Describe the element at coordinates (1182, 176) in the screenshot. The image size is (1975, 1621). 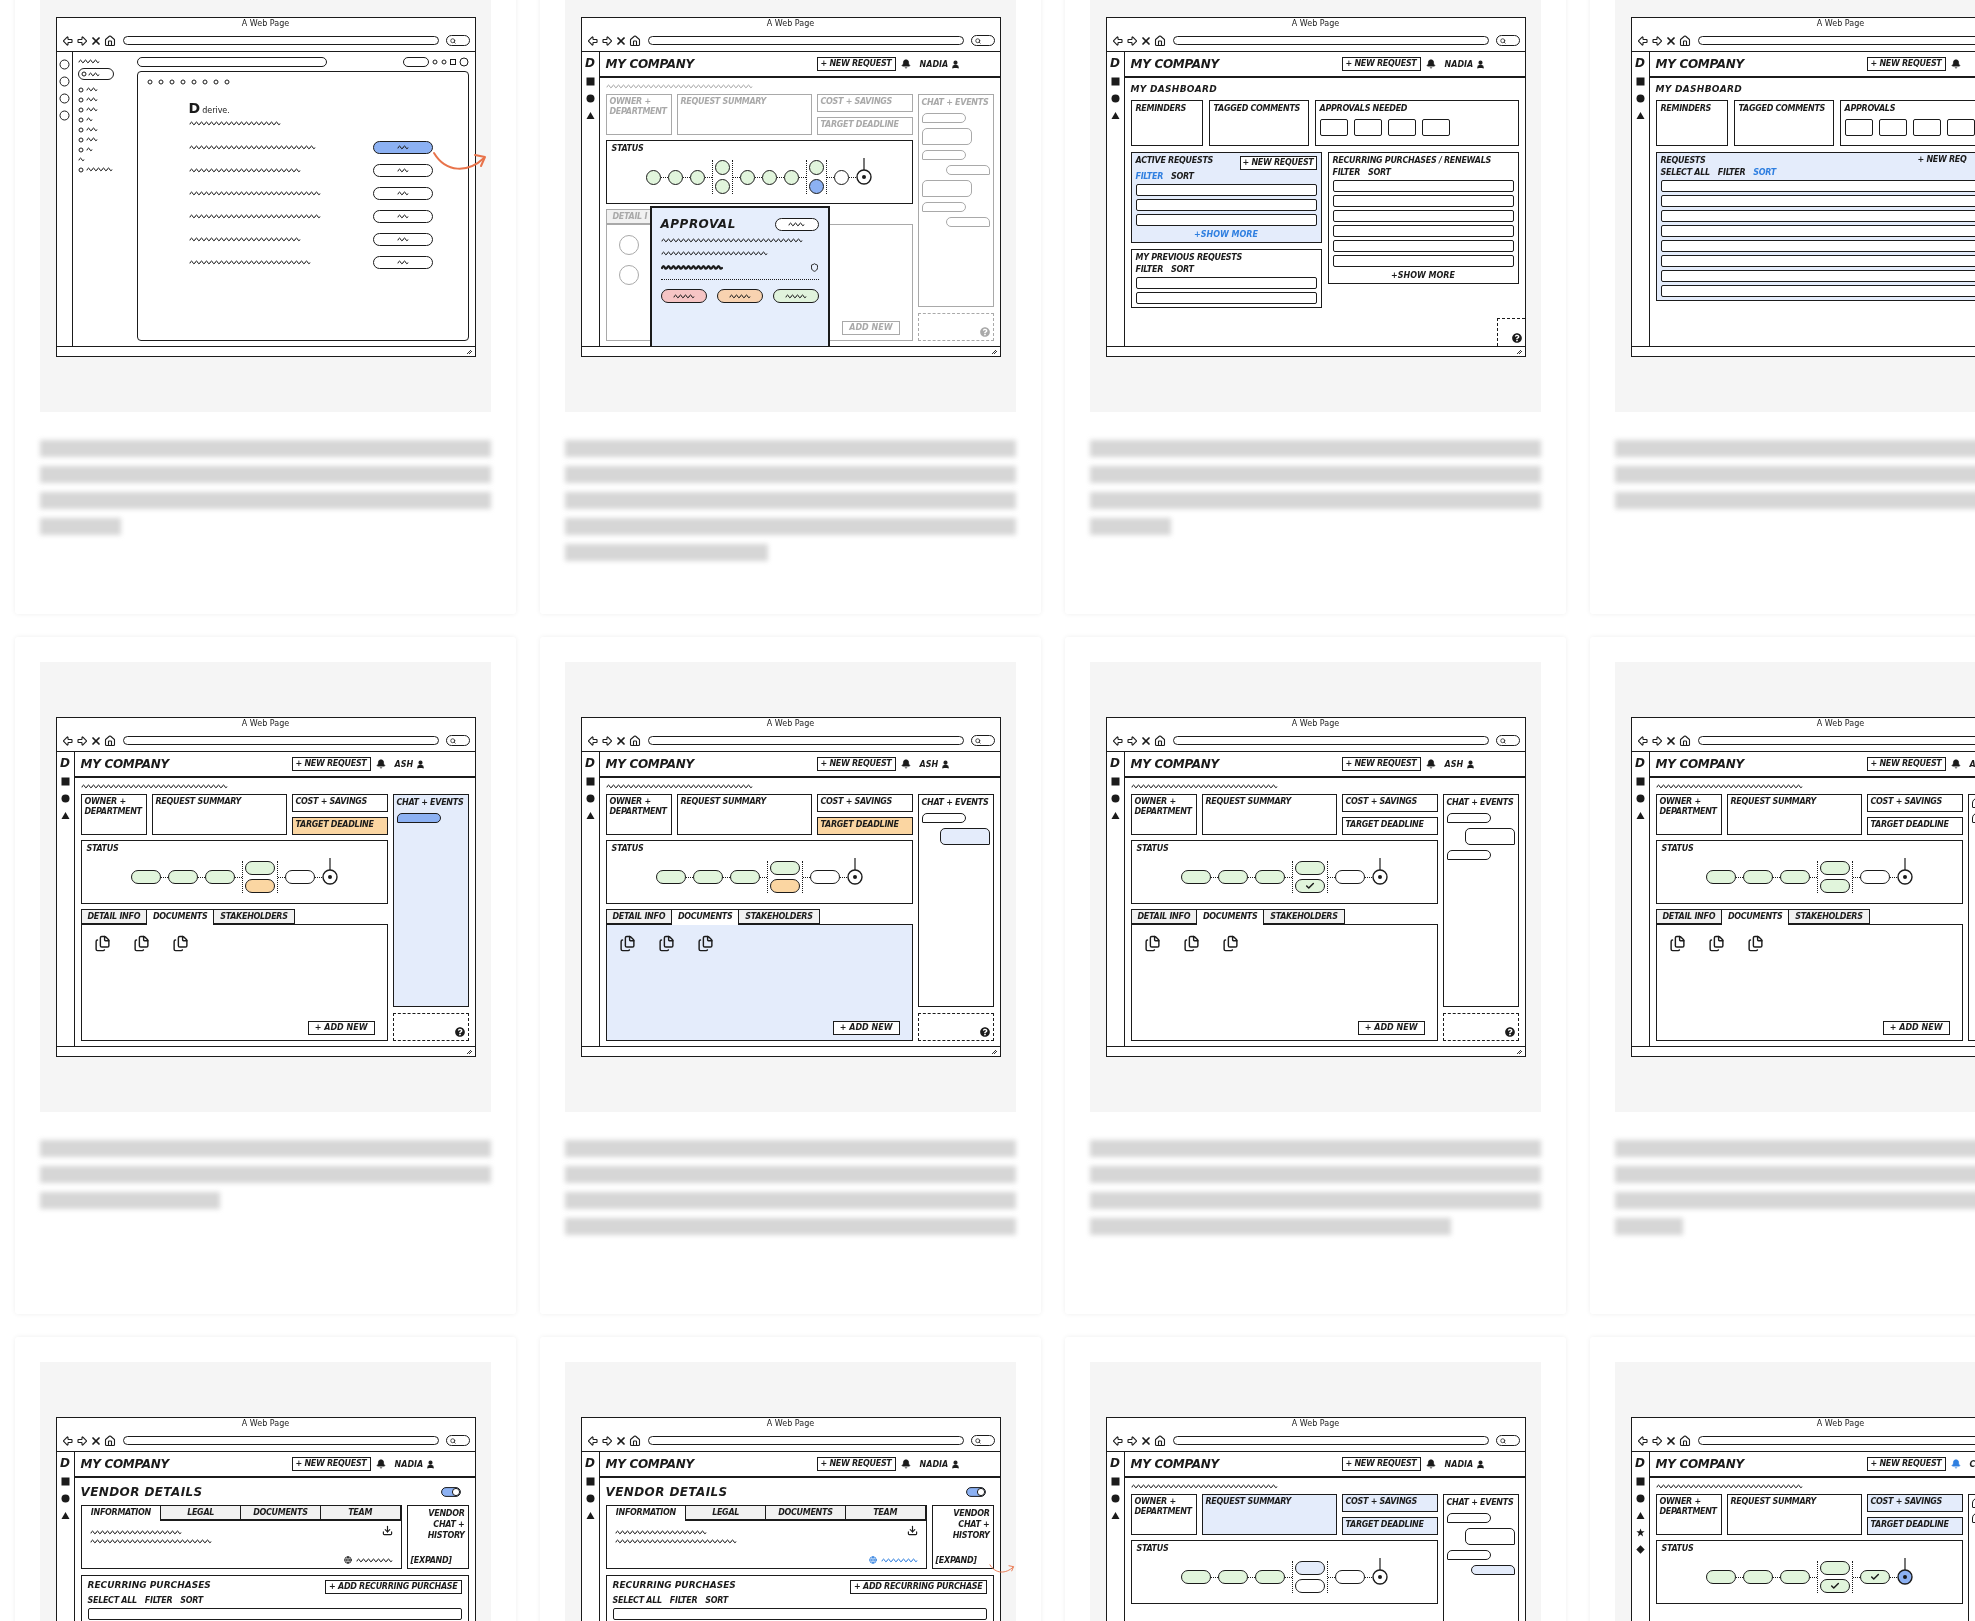
I see `filter-link: SORT` at that location.